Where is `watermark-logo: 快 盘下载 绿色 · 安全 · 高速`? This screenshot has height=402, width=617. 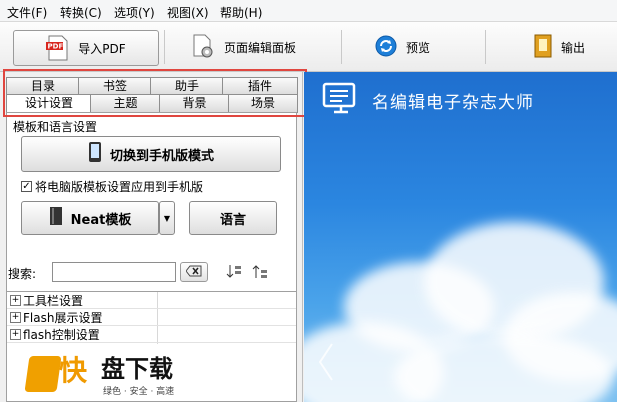
watermark-logo: 快 盘下载 绿色 · 安全 · 高速 is located at coordinates (115, 376).